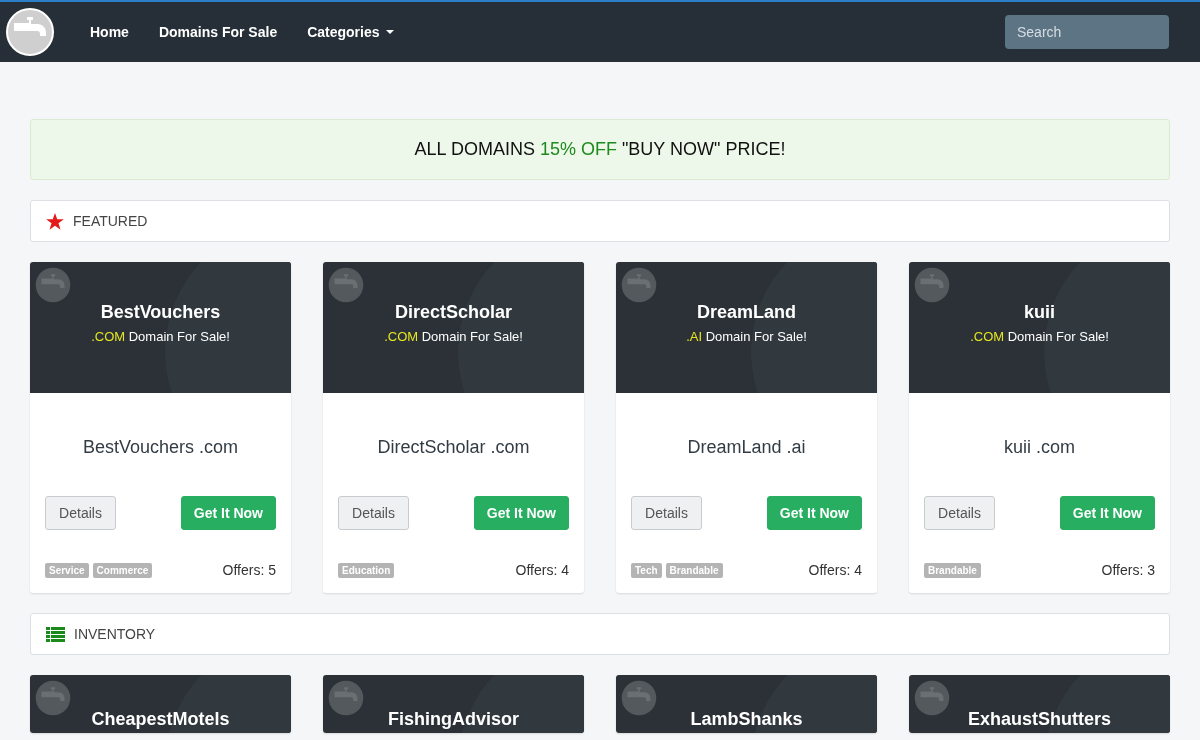 The height and width of the screenshot is (740, 1200). What do you see at coordinates (67, 570) in the screenshot?
I see `category-tag: Service` at bounding box center [67, 570].